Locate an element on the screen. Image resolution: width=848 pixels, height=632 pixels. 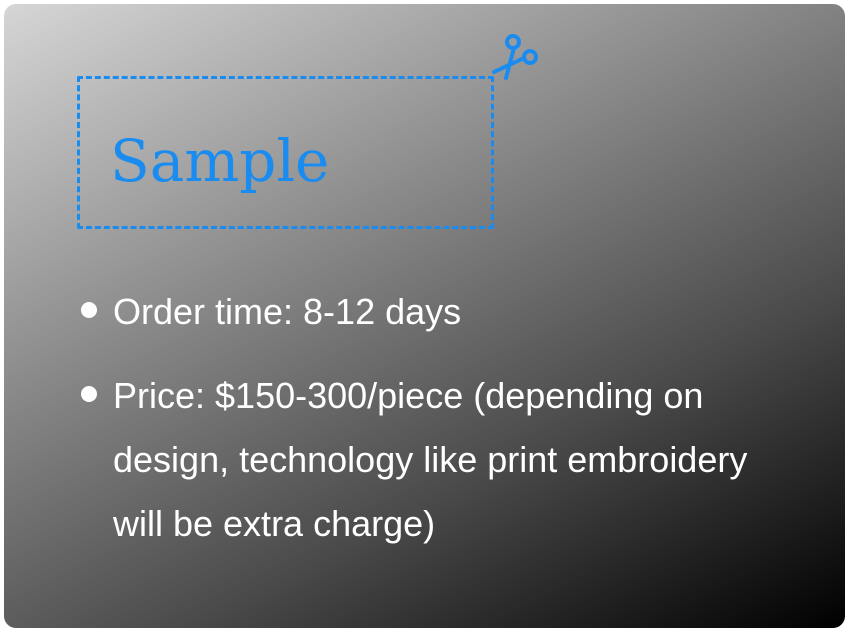
list-item: Order time: 8-12 days is located at coordinates (428, 312).